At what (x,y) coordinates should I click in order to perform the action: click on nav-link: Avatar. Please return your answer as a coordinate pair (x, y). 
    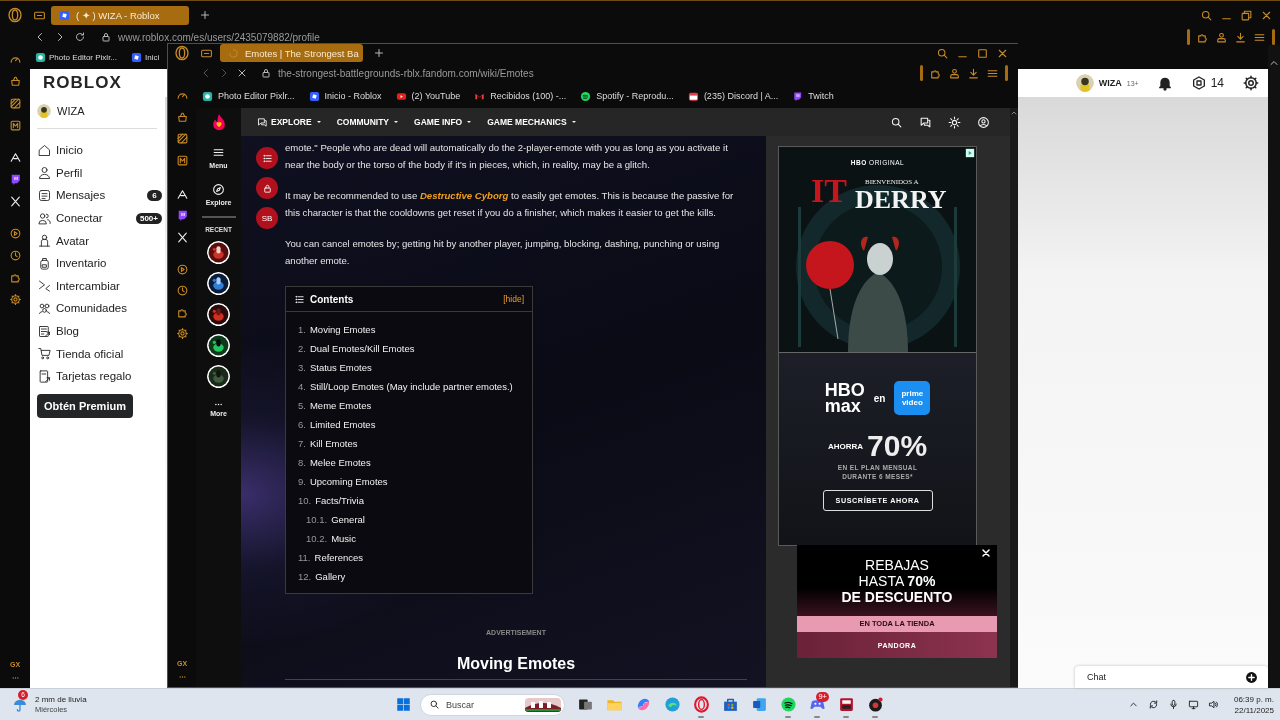
    Looking at the image, I should click on (101, 240).